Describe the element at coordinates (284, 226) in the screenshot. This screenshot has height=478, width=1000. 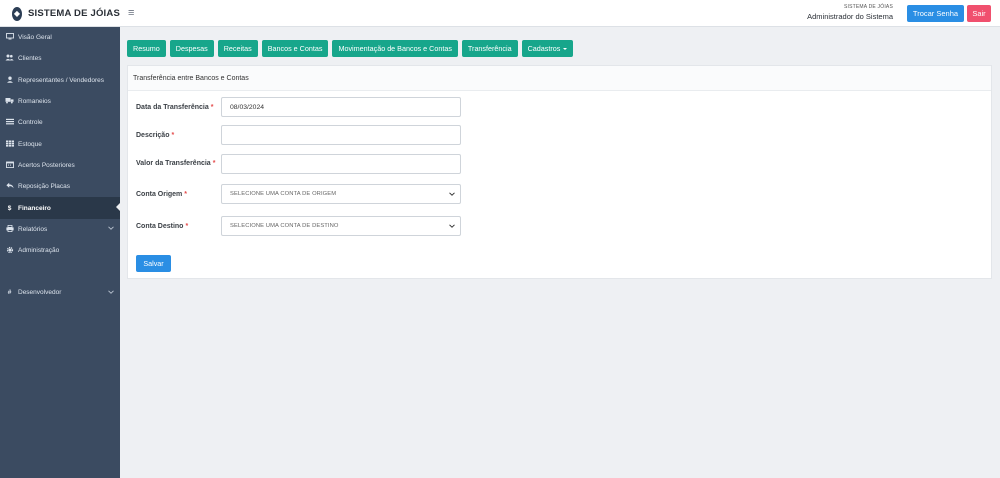
I see `destination-account-selected: SELECIONE UMA CONTA DE DESTINO` at that location.